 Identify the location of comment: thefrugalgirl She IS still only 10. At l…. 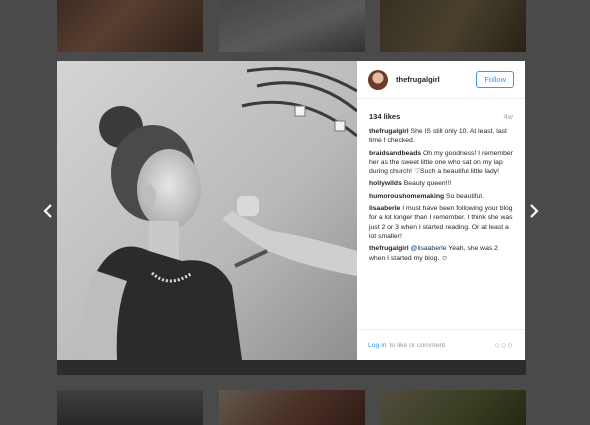
(441, 136).